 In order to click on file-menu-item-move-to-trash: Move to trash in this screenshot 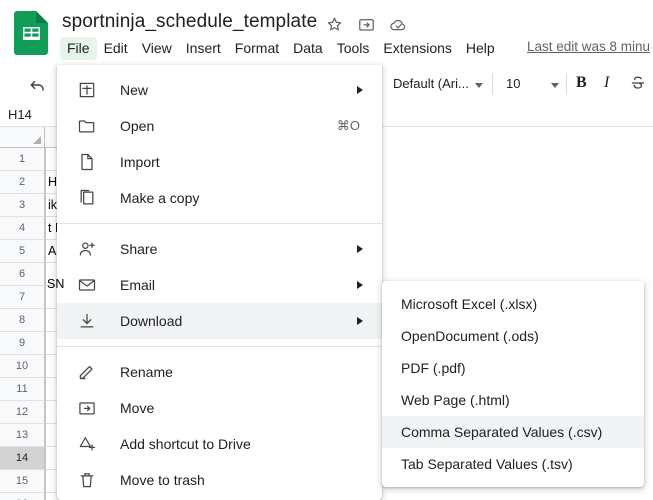, I will do `click(219, 480)`.